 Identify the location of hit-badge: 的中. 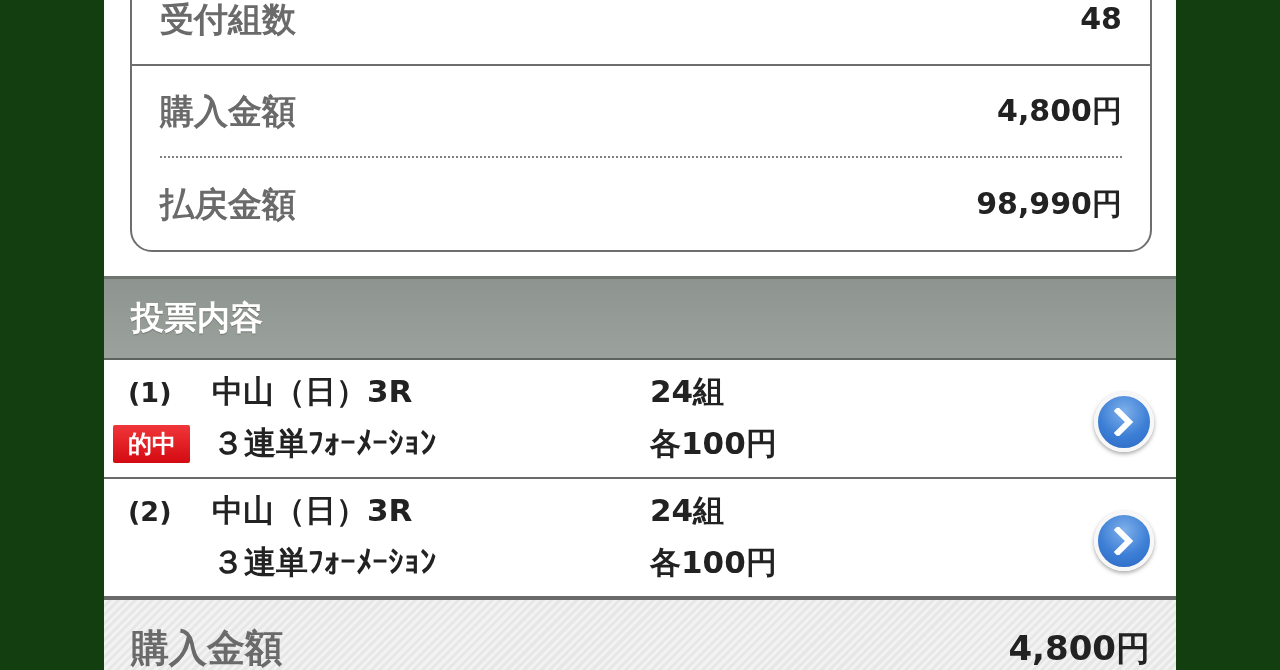
(151, 444).